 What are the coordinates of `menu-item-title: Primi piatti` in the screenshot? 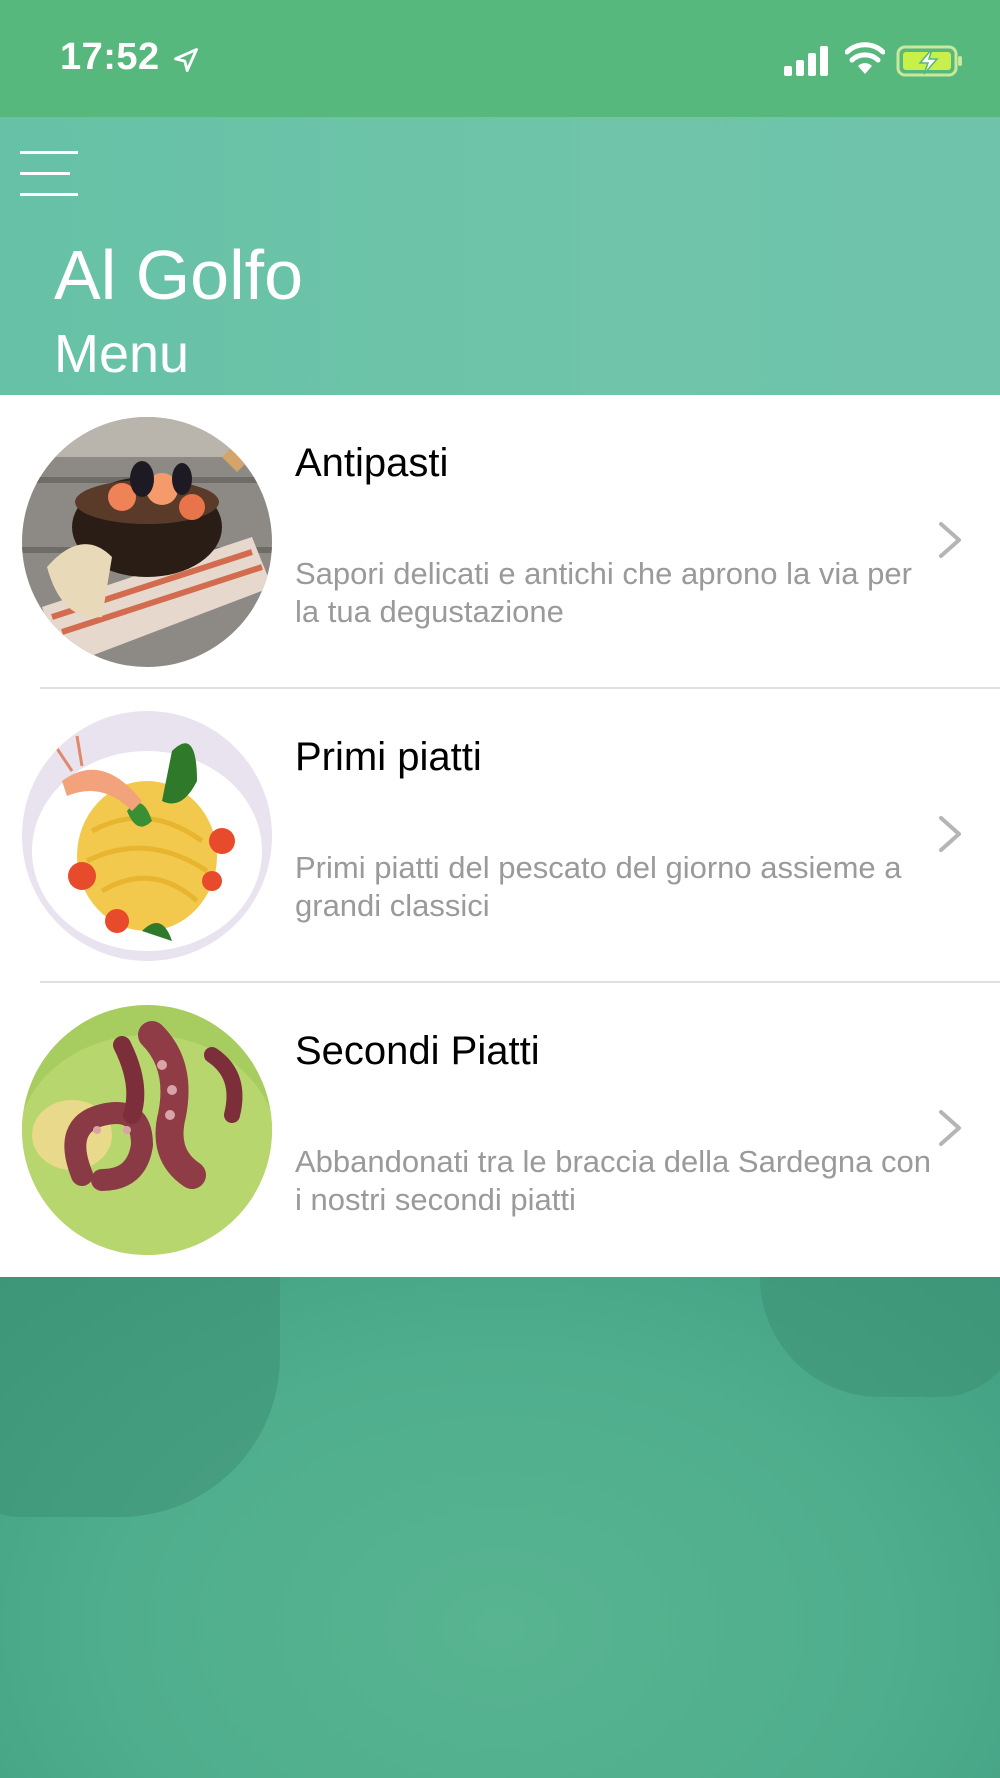 It's located at (388, 757).